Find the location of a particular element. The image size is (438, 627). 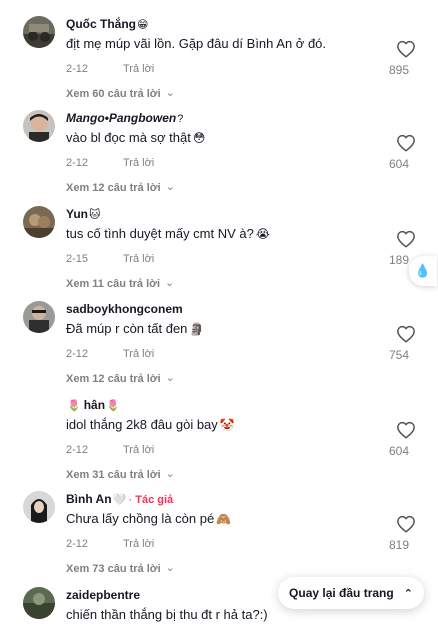

comment-text: Đã múp r còn tất đen 🗿 is located at coordinates (135, 328).